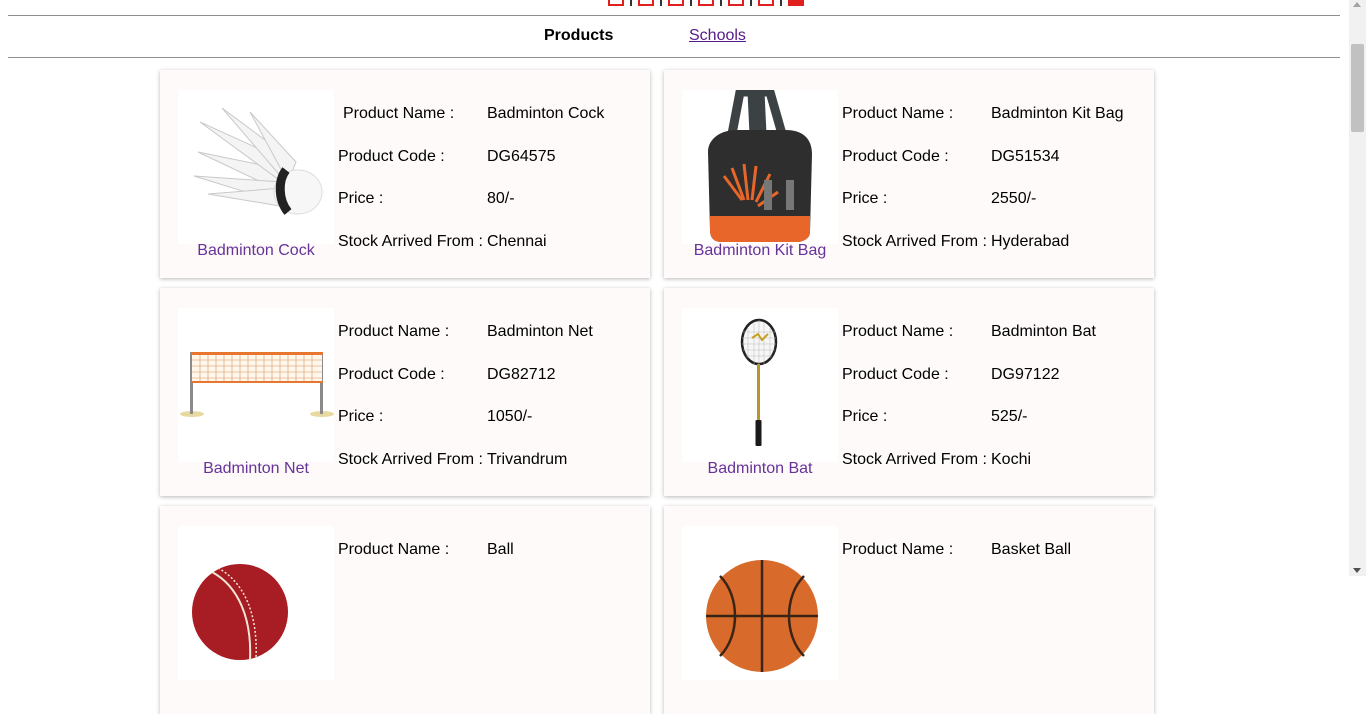  Describe the element at coordinates (1043, 331) in the screenshot. I see `product-name-value: Badminton Bat` at that location.